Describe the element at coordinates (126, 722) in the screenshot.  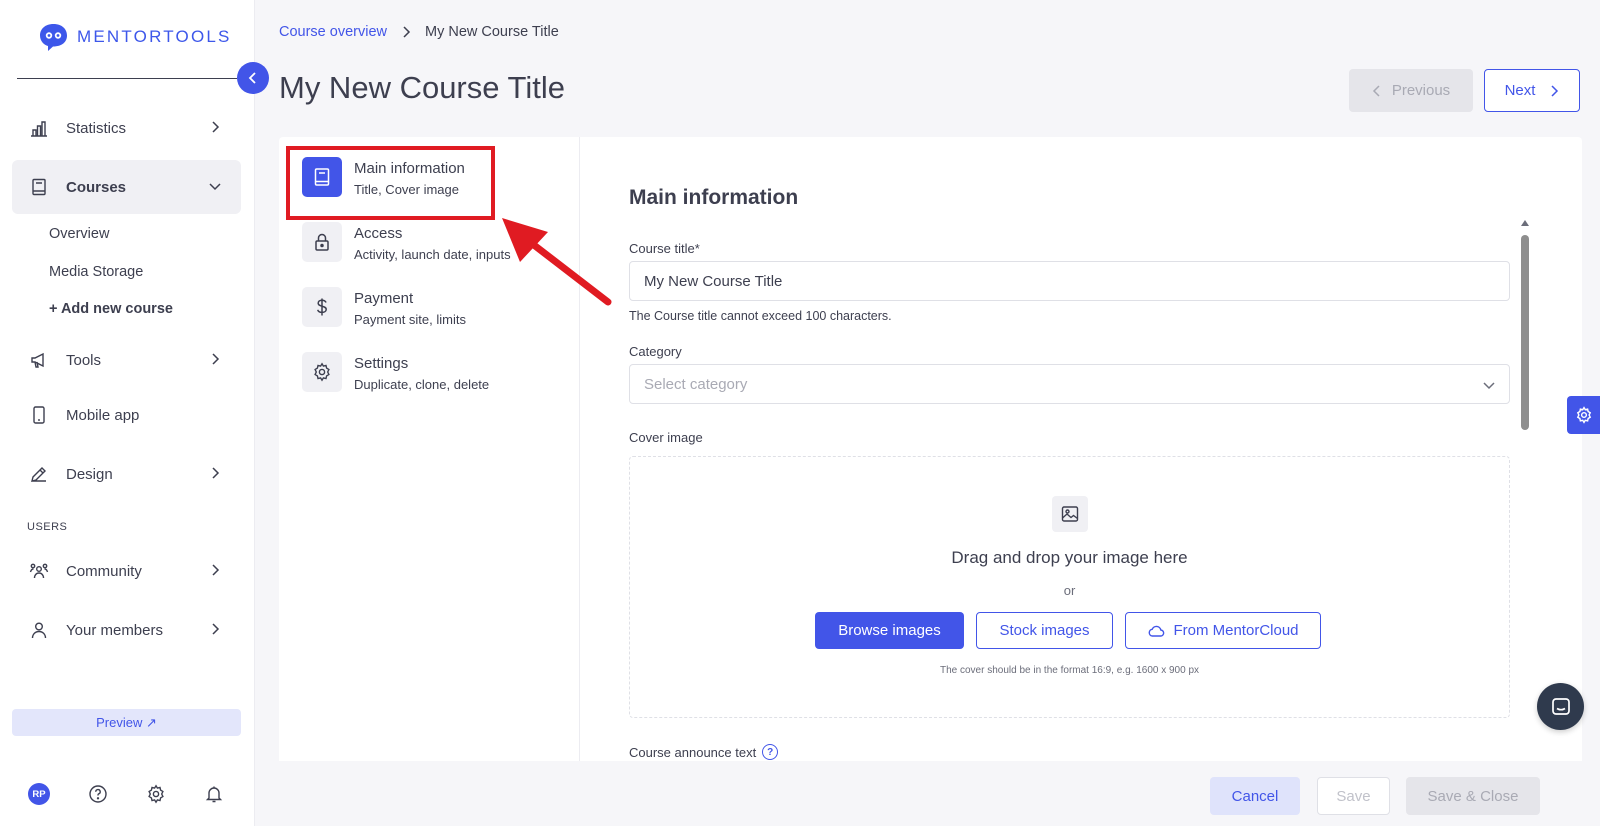
I see `preview-button: Preview ↗` at that location.